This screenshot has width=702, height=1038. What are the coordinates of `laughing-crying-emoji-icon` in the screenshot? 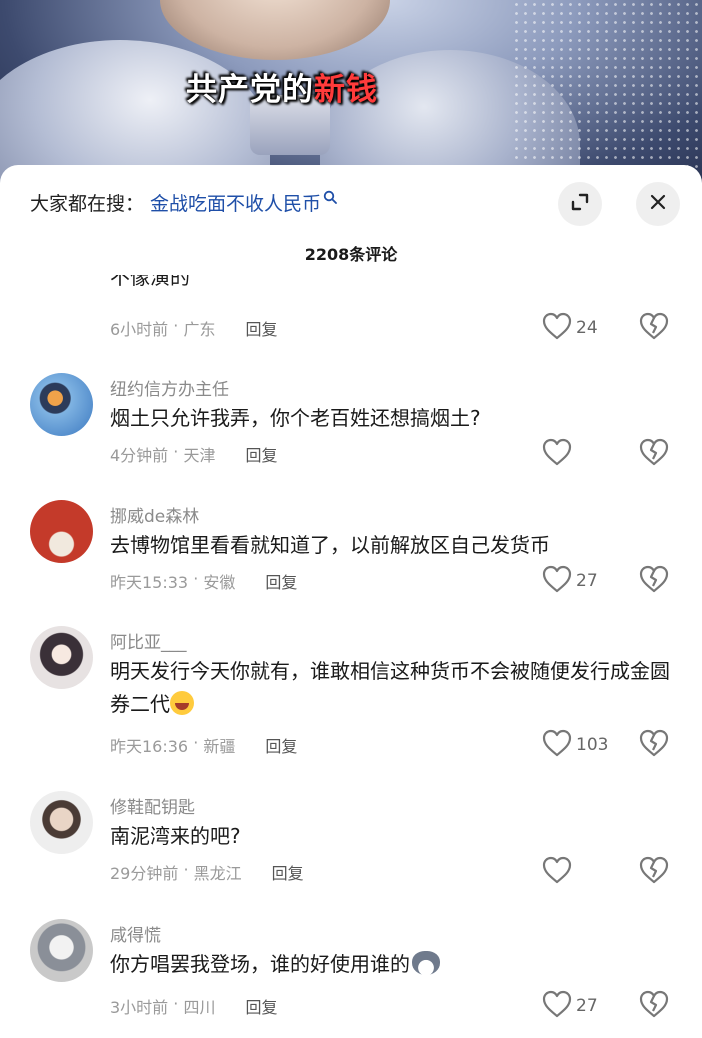 It's located at (182, 703).